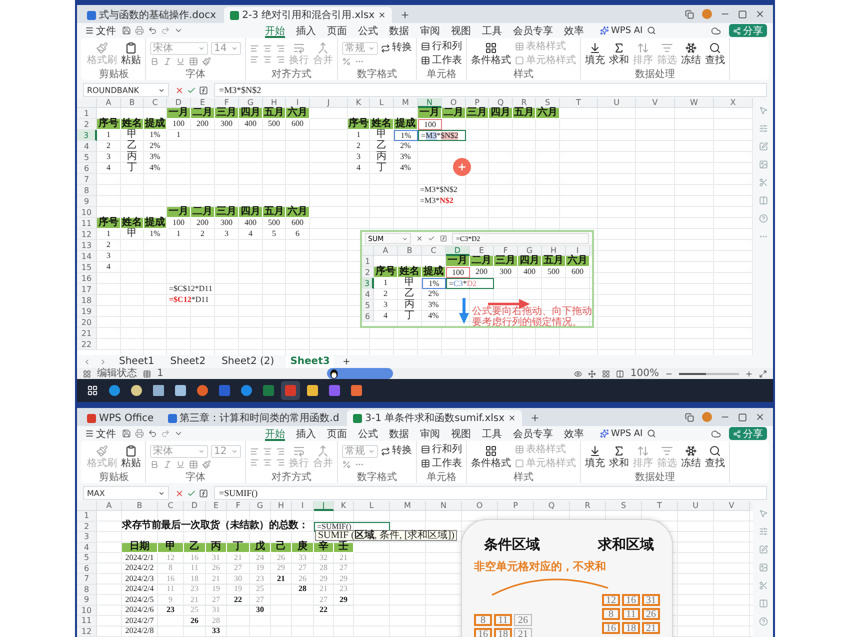 The height and width of the screenshot is (637, 850). Describe the element at coordinates (180, 464) in the screenshot. I see `underline-icon` at that location.